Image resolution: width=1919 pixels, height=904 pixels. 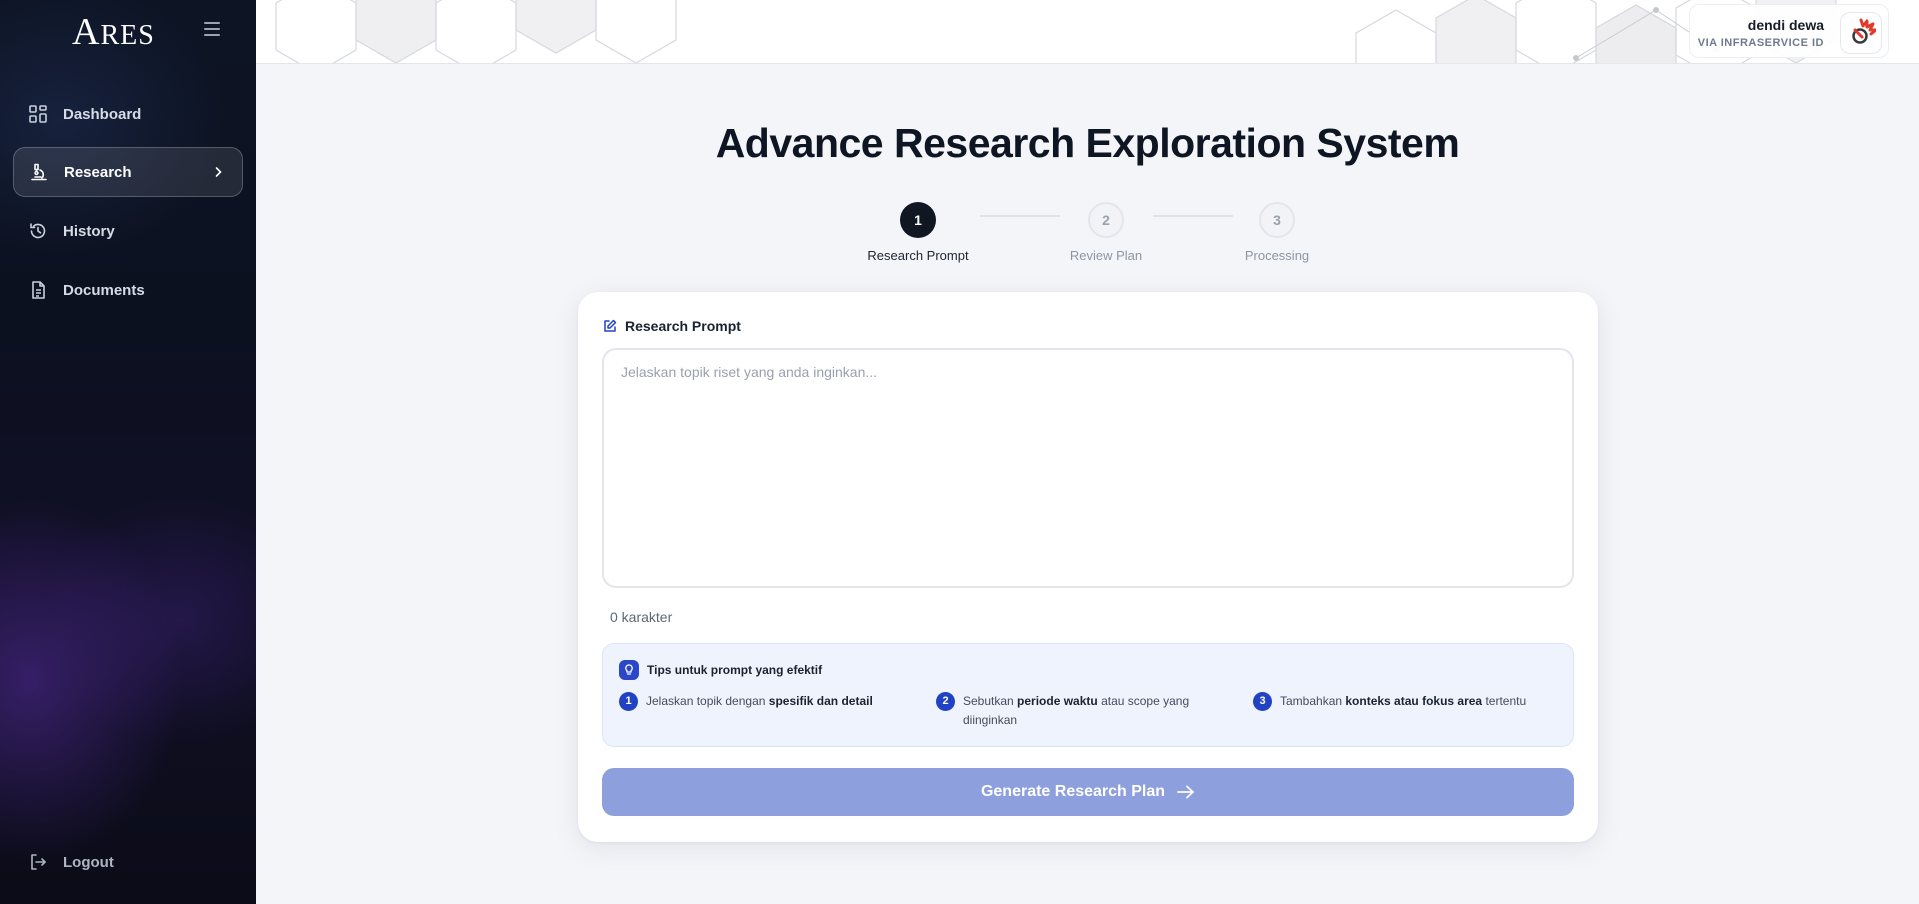 What do you see at coordinates (127, 35) in the screenshot?
I see `logo-rest-letters: RES` at bounding box center [127, 35].